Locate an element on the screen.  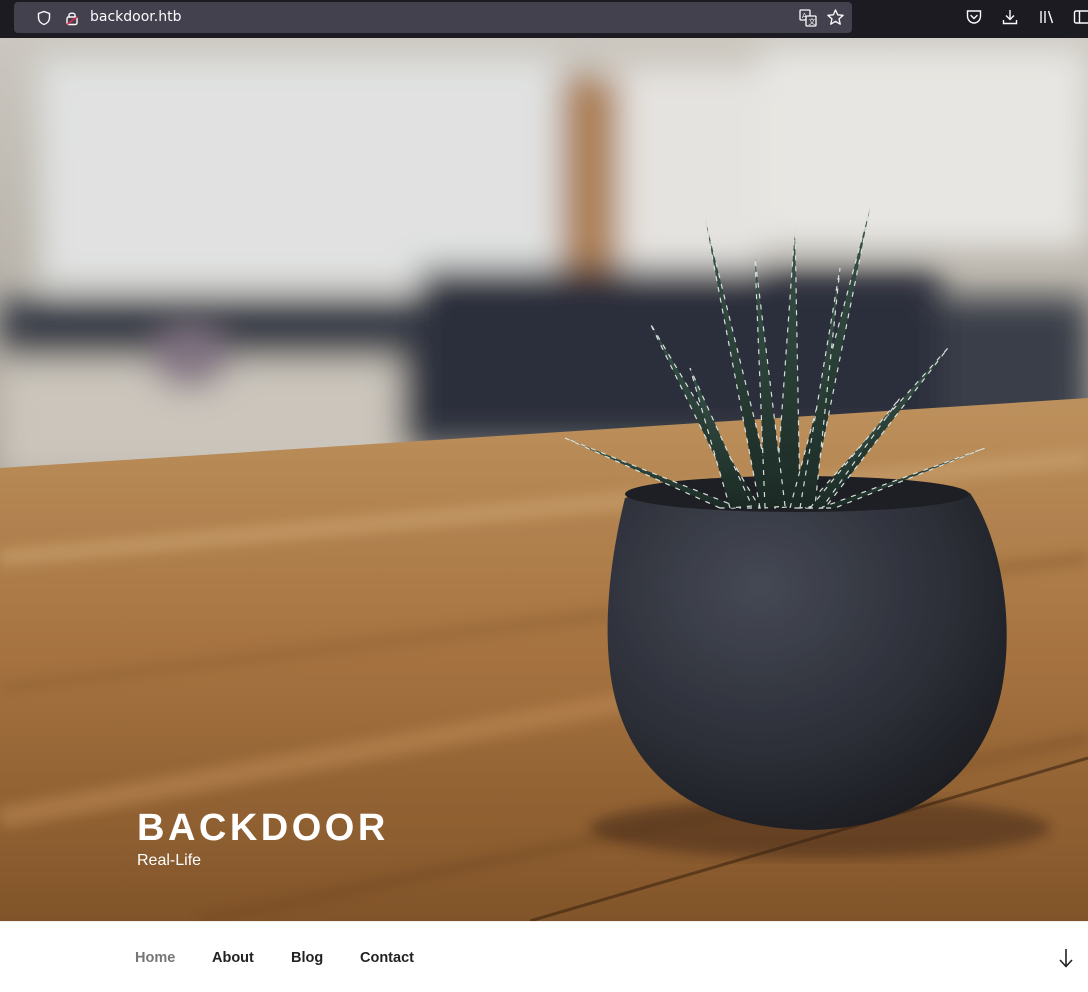
nav-item-home: Home is located at coordinates (155, 958).